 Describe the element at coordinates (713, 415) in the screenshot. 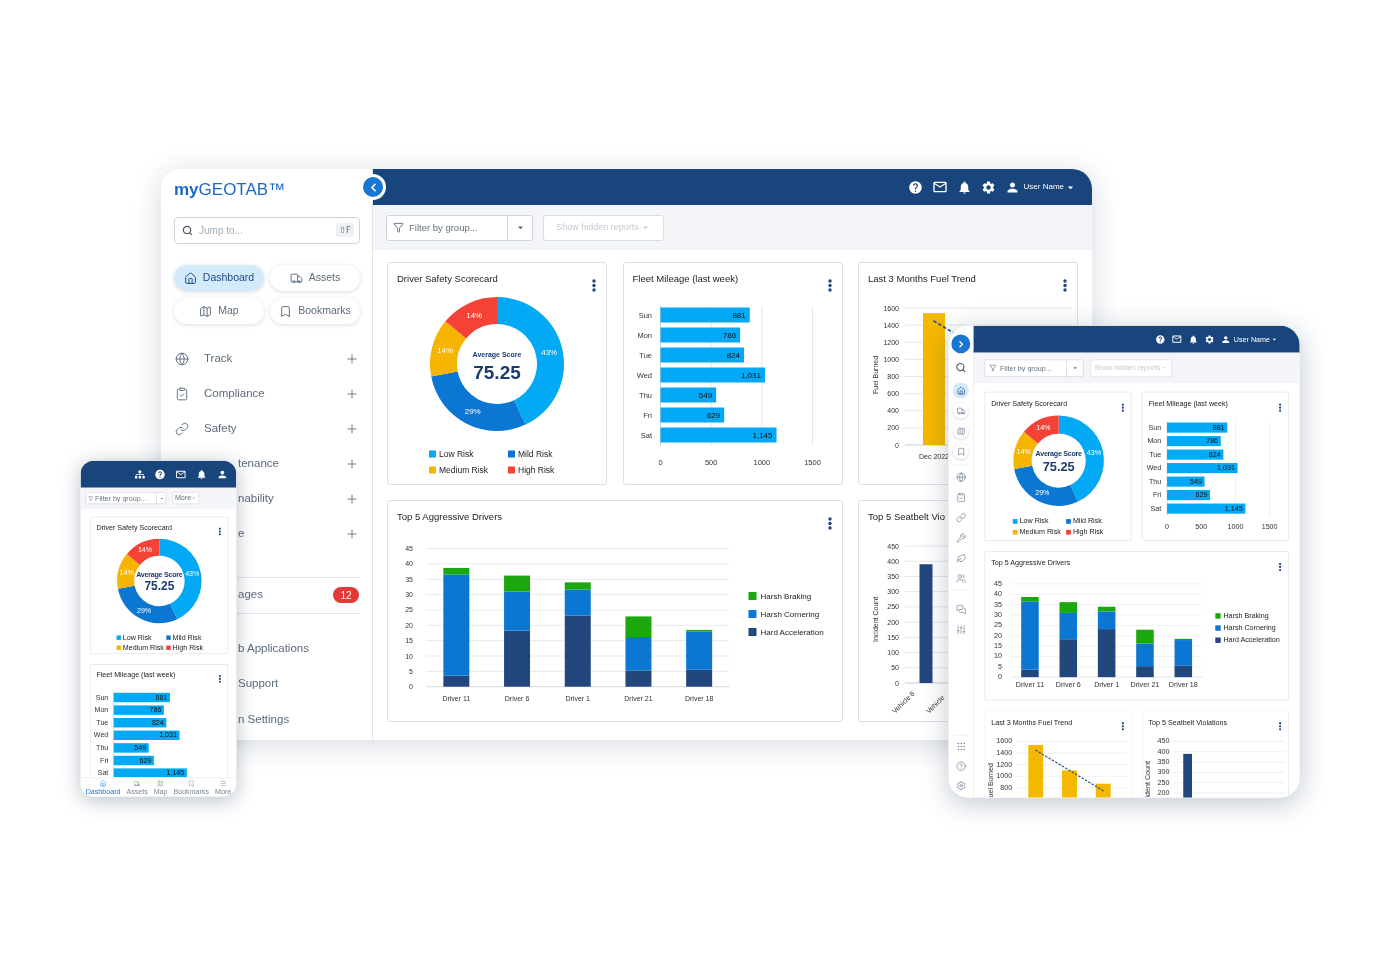

I see `value-label: 629` at that location.